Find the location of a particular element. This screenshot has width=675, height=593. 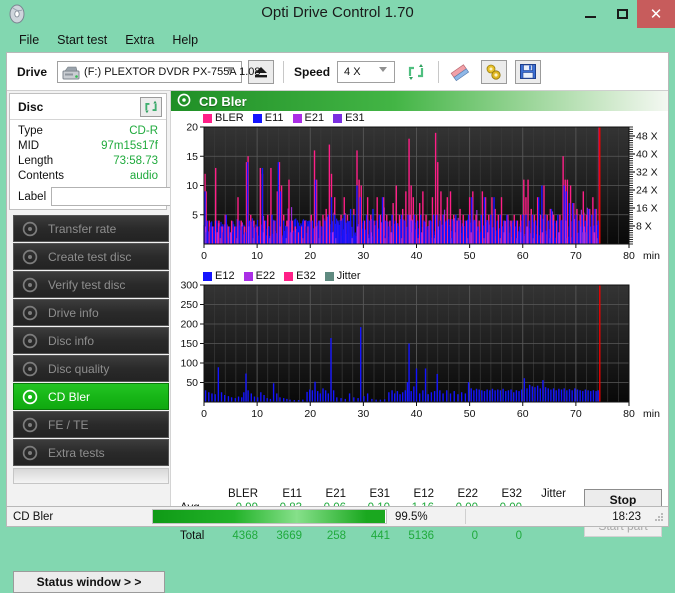

disc-row-contents: Contents audio is located at coordinates (88, 176).